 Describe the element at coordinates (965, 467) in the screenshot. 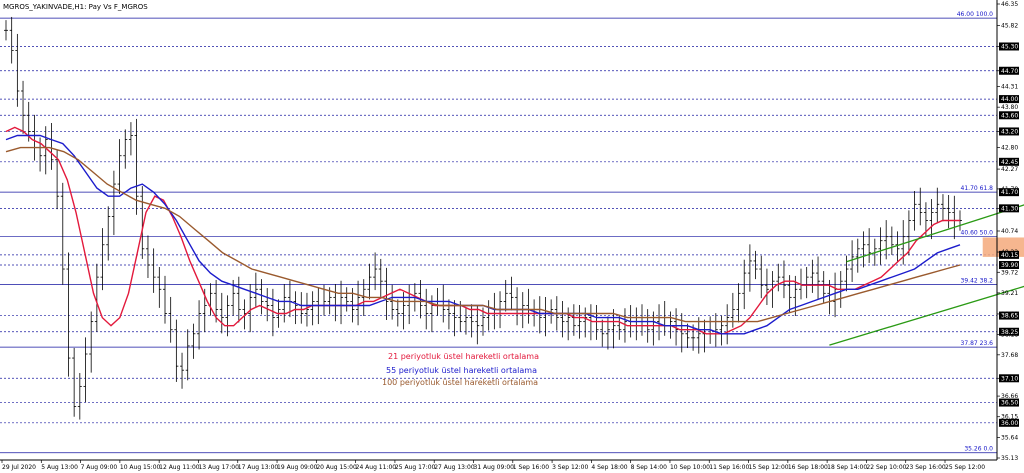

I see `x-tick-label-24: 25 Sep 12:00` at that location.